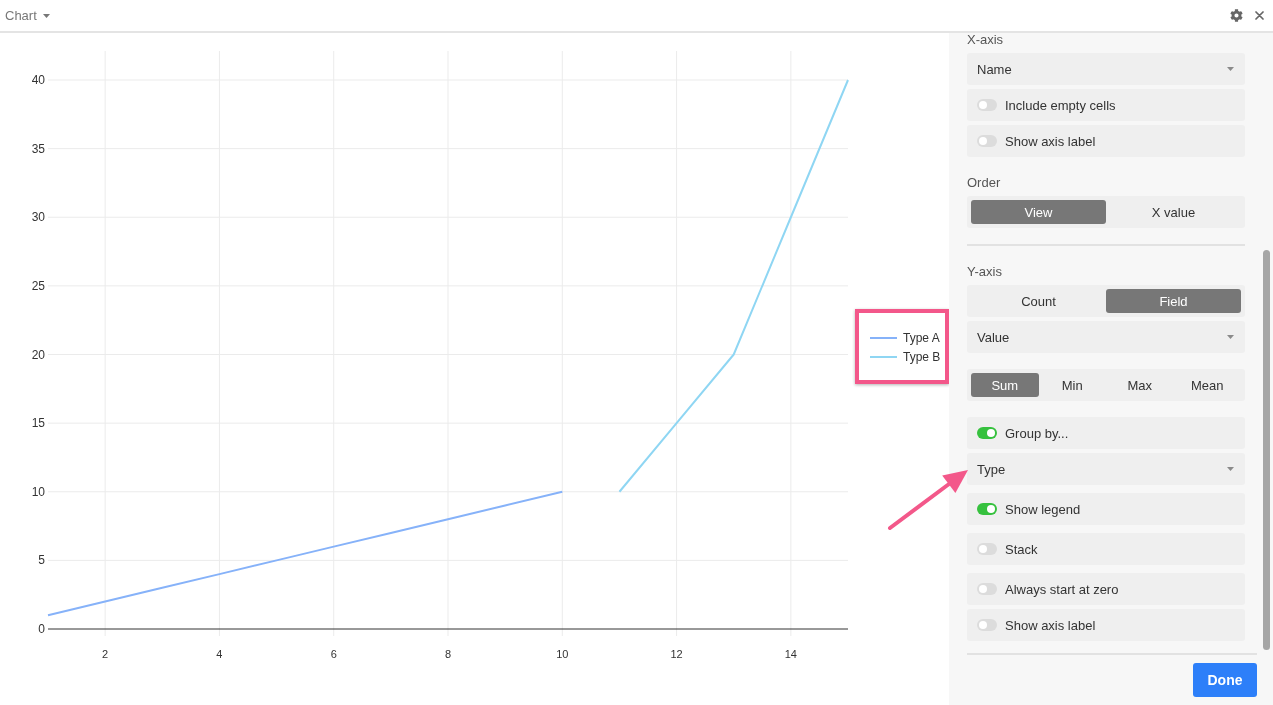 The height and width of the screenshot is (705, 1273). I want to click on section-label: Order, so click(984, 183).